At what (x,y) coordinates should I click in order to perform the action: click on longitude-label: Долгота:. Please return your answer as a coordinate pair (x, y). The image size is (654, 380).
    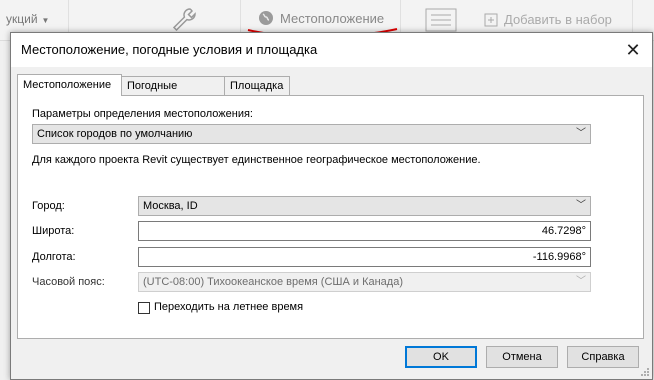
    Looking at the image, I should click on (54, 257).